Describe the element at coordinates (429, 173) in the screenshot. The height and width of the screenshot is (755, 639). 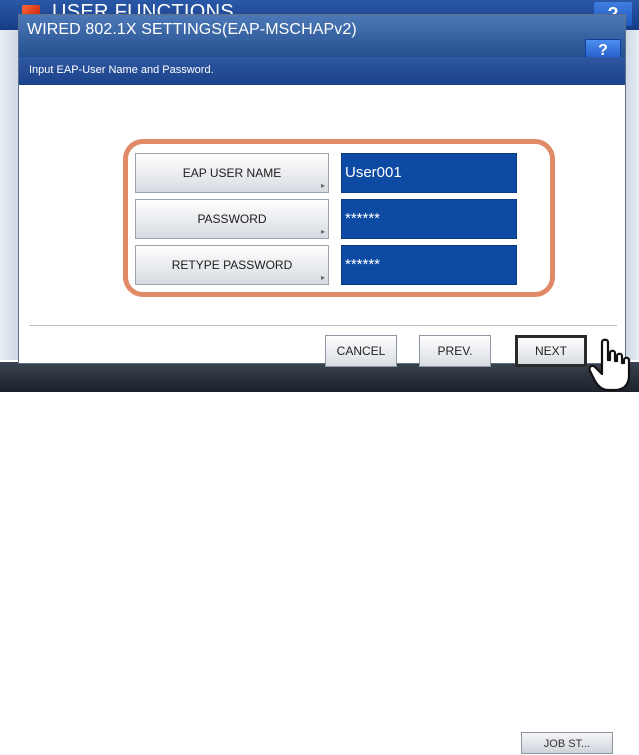
I see `eap-user-name-field: User001` at that location.